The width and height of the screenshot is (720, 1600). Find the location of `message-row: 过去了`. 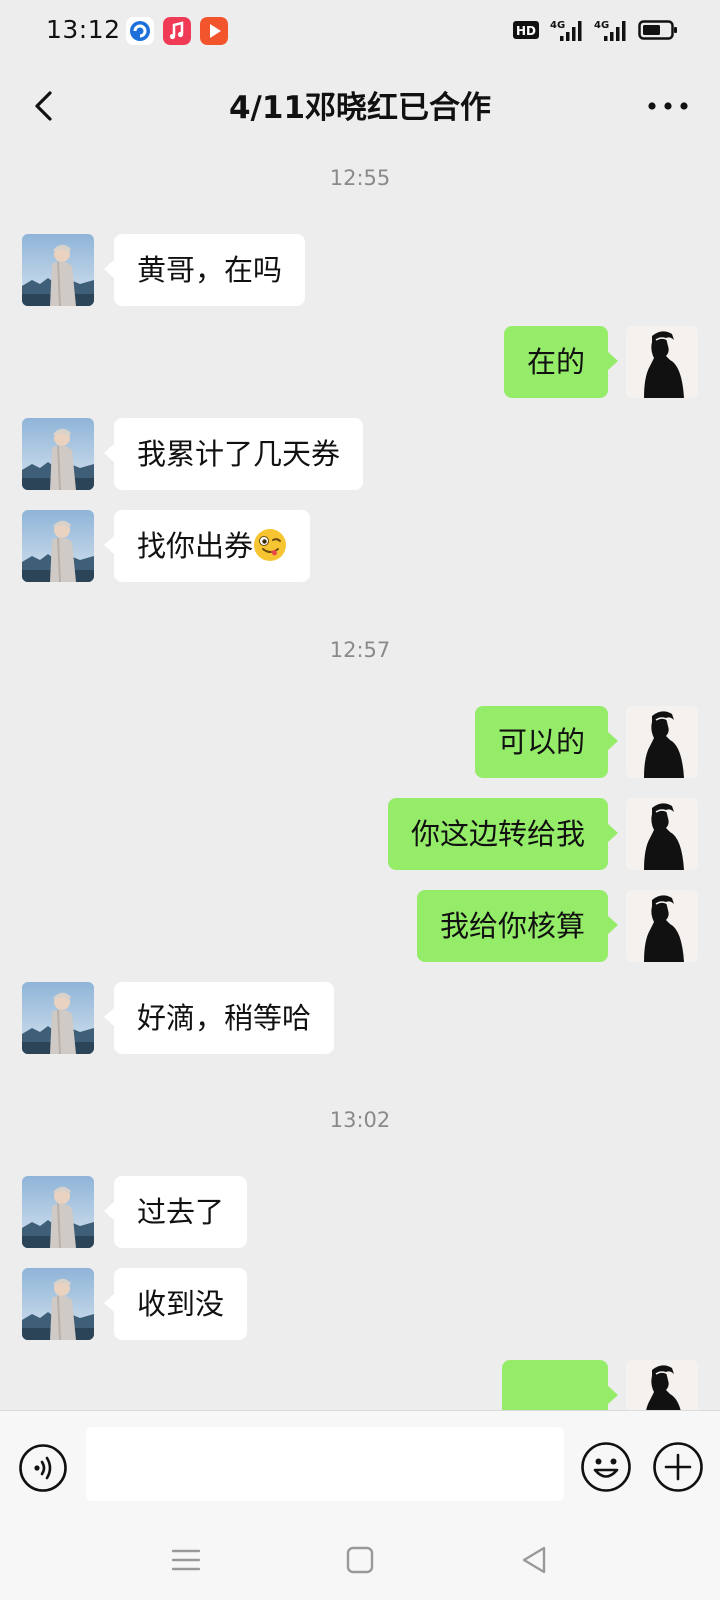

message-row: 过去了 is located at coordinates (360, 1212).